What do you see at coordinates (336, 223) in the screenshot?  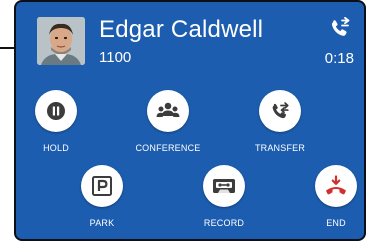 I see `end-label: END` at bounding box center [336, 223].